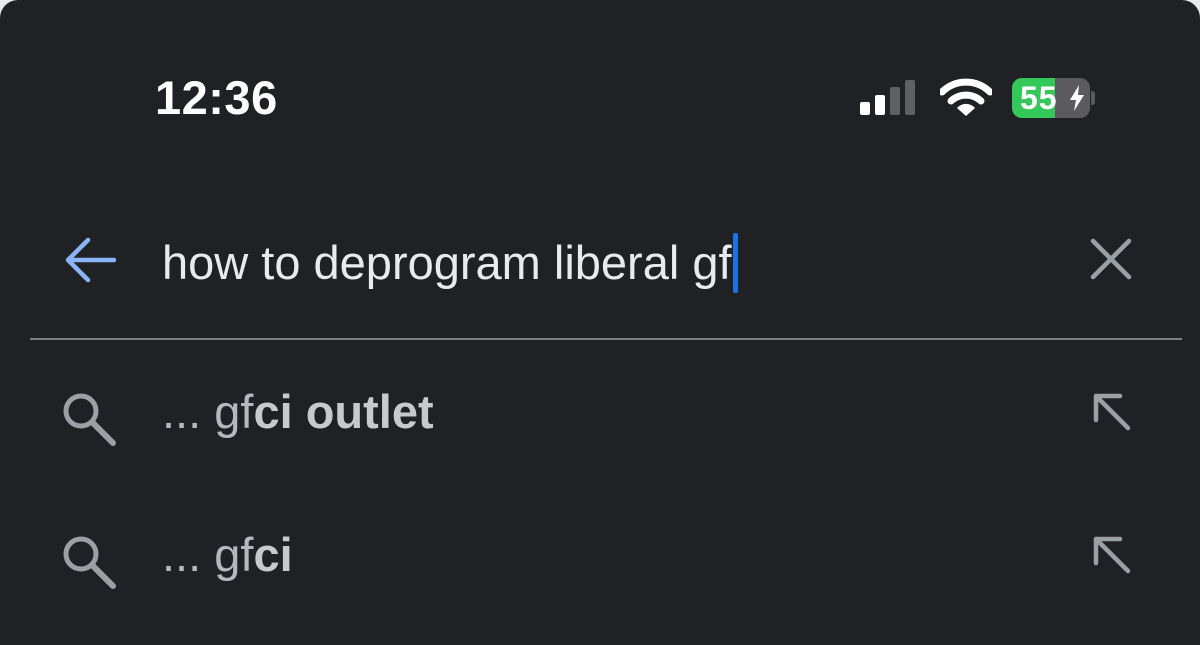  What do you see at coordinates (887, 97) in the screenshot?
I see `cellular-signal-icon` at bounding box center [887, 97].